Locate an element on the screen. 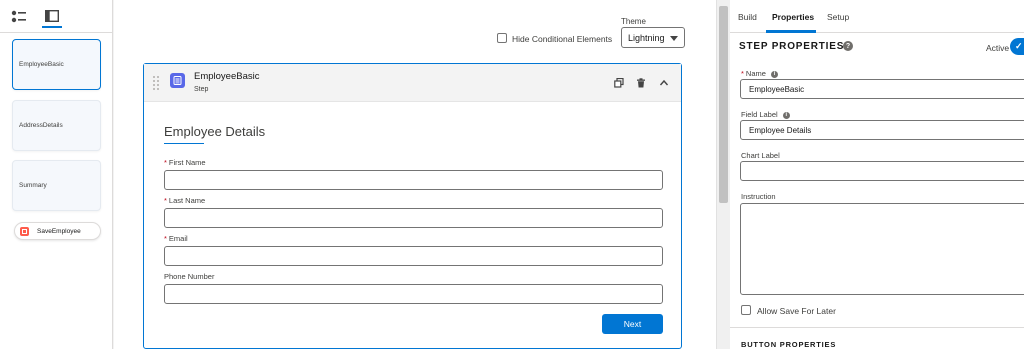 Image resolution: width=1024 pixels, height=349 pixels. phone-number-label: Phone Number is located at coordinates (189, 276).